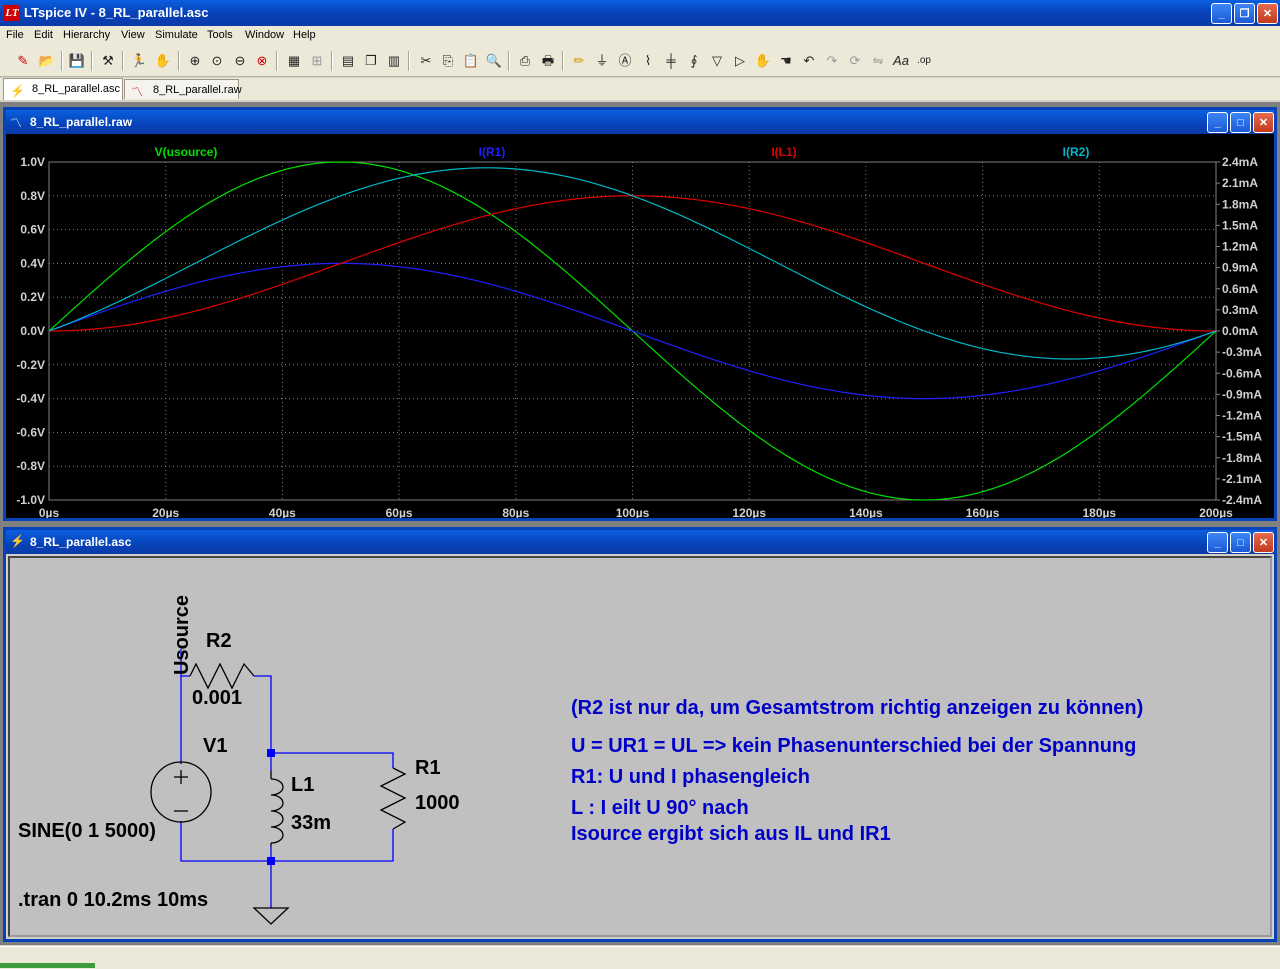 This screenshot has height=969, width=1280. Describe the element at coordinates (1263, 542) in the screenshot. I see `schematic-close-button: ✕` at that location.